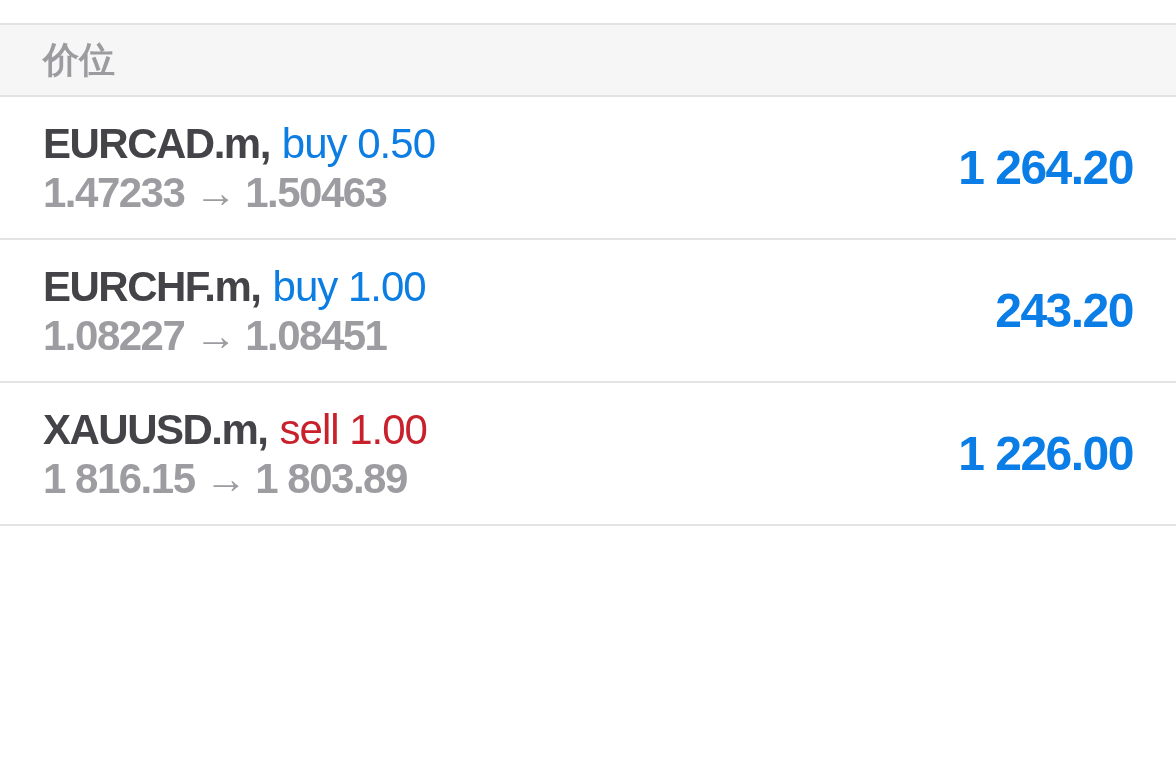 The image size is (1176, 760). Describe the element at coordinates (79, 60) in the screenshot. I see `header-label: 价位` at that location.